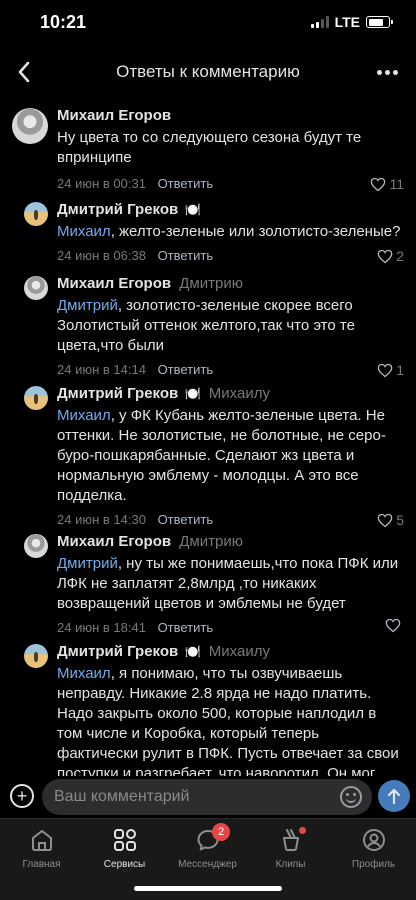 The image size is (416, 900). I want to click on like-button, so click(394, 625).